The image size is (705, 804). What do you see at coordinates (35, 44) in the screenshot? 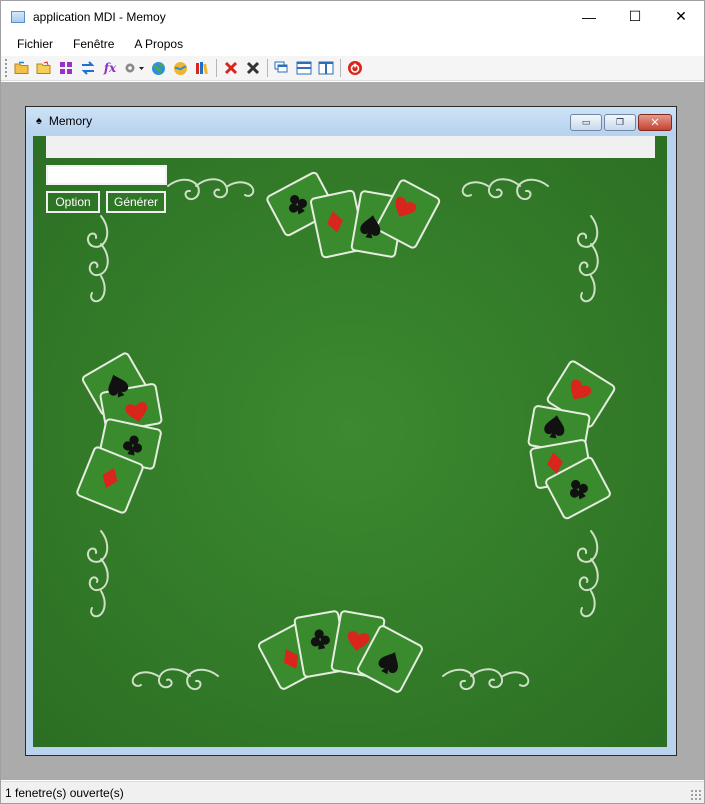
I see `menu-fichier: Fichier` at bounding box center [35, 44].